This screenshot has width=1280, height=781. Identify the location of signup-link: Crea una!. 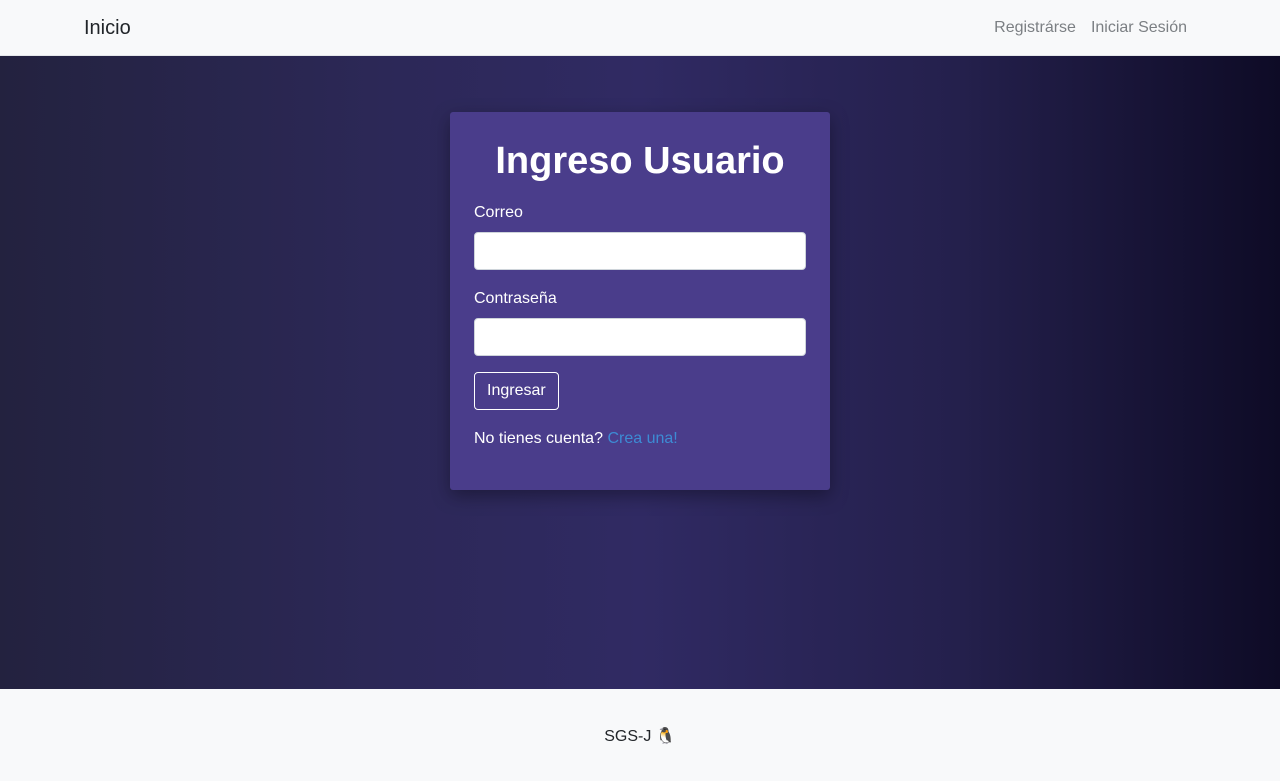
(642, 438).